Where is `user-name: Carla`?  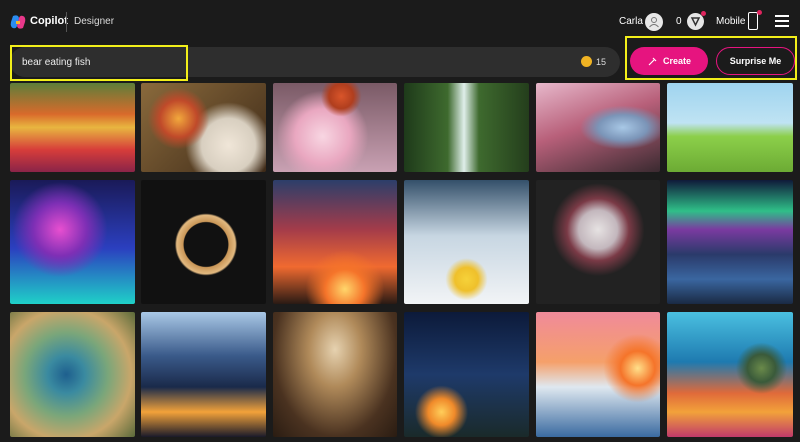
user-name: Carla is located at coordinates (631, 21).